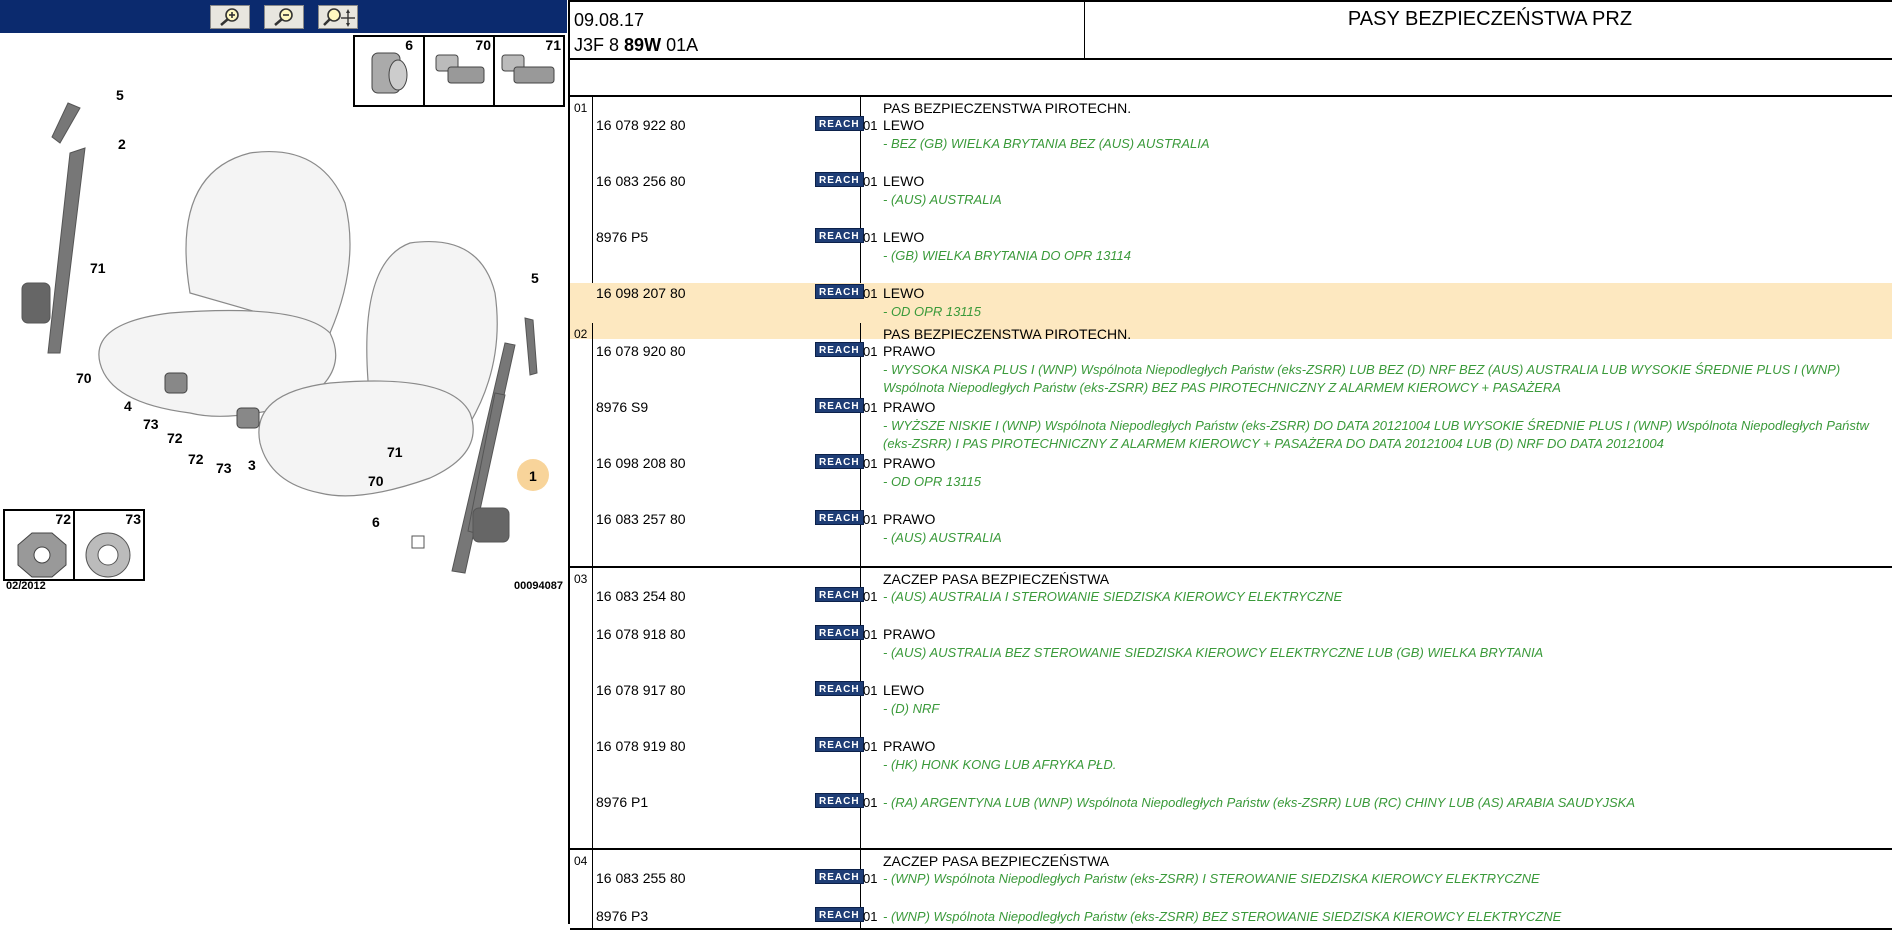  What do you see at coordinates (643, 45) in the screenshot?
I see `header-code-bold: 89W` at bounding box center [643, 45].